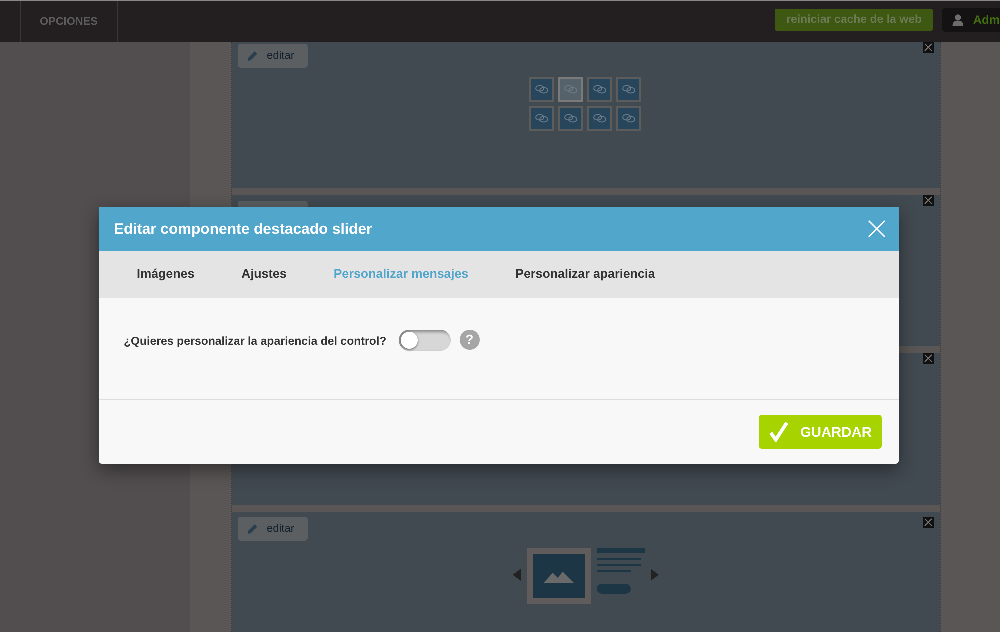 The image size is (1000, 632). I want to click on toggle-switch, so click(424, 340).